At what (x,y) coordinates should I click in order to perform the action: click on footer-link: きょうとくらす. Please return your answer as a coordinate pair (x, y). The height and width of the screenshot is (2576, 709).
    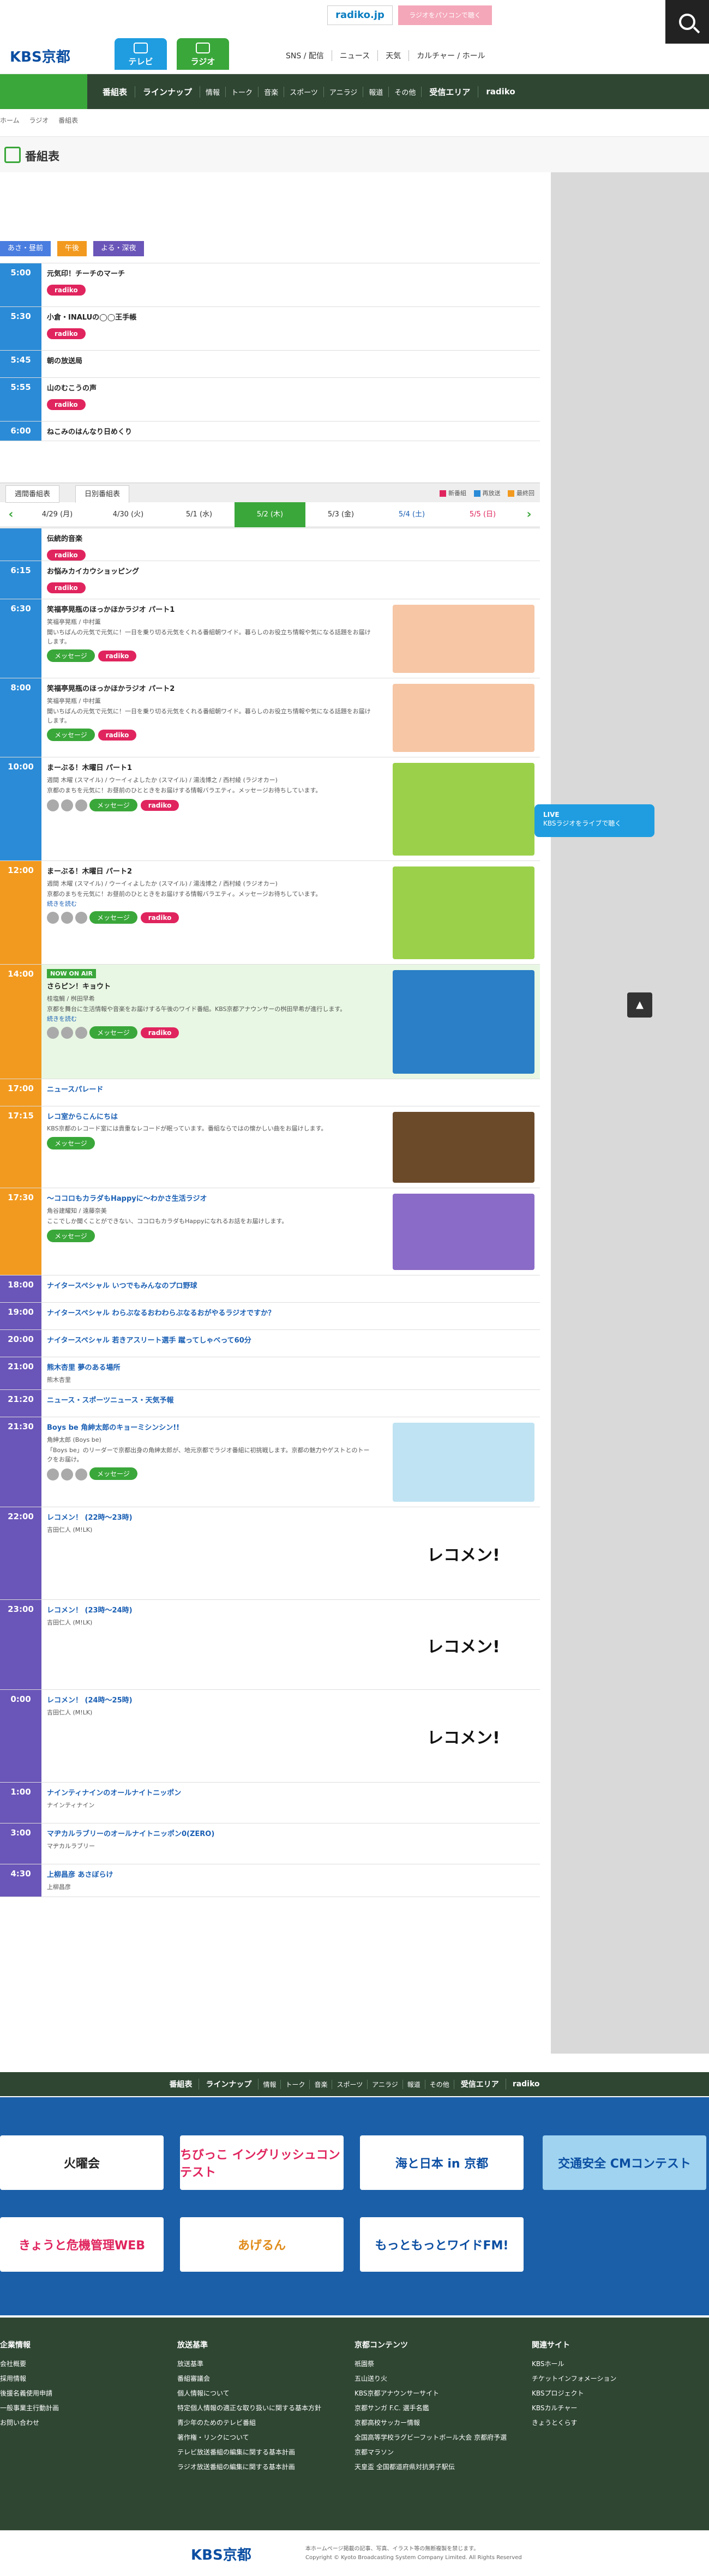
    Looking at the image, I should click on (574, 2422).